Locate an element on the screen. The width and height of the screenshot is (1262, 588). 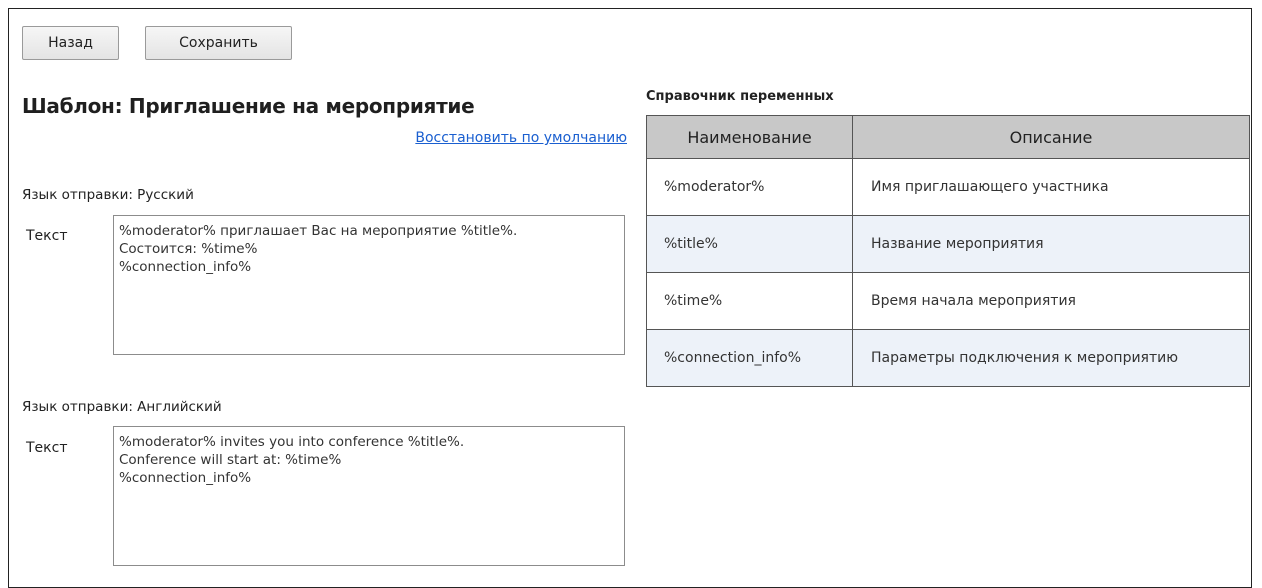
back-button: Назад is located at coordinates (70, 43).